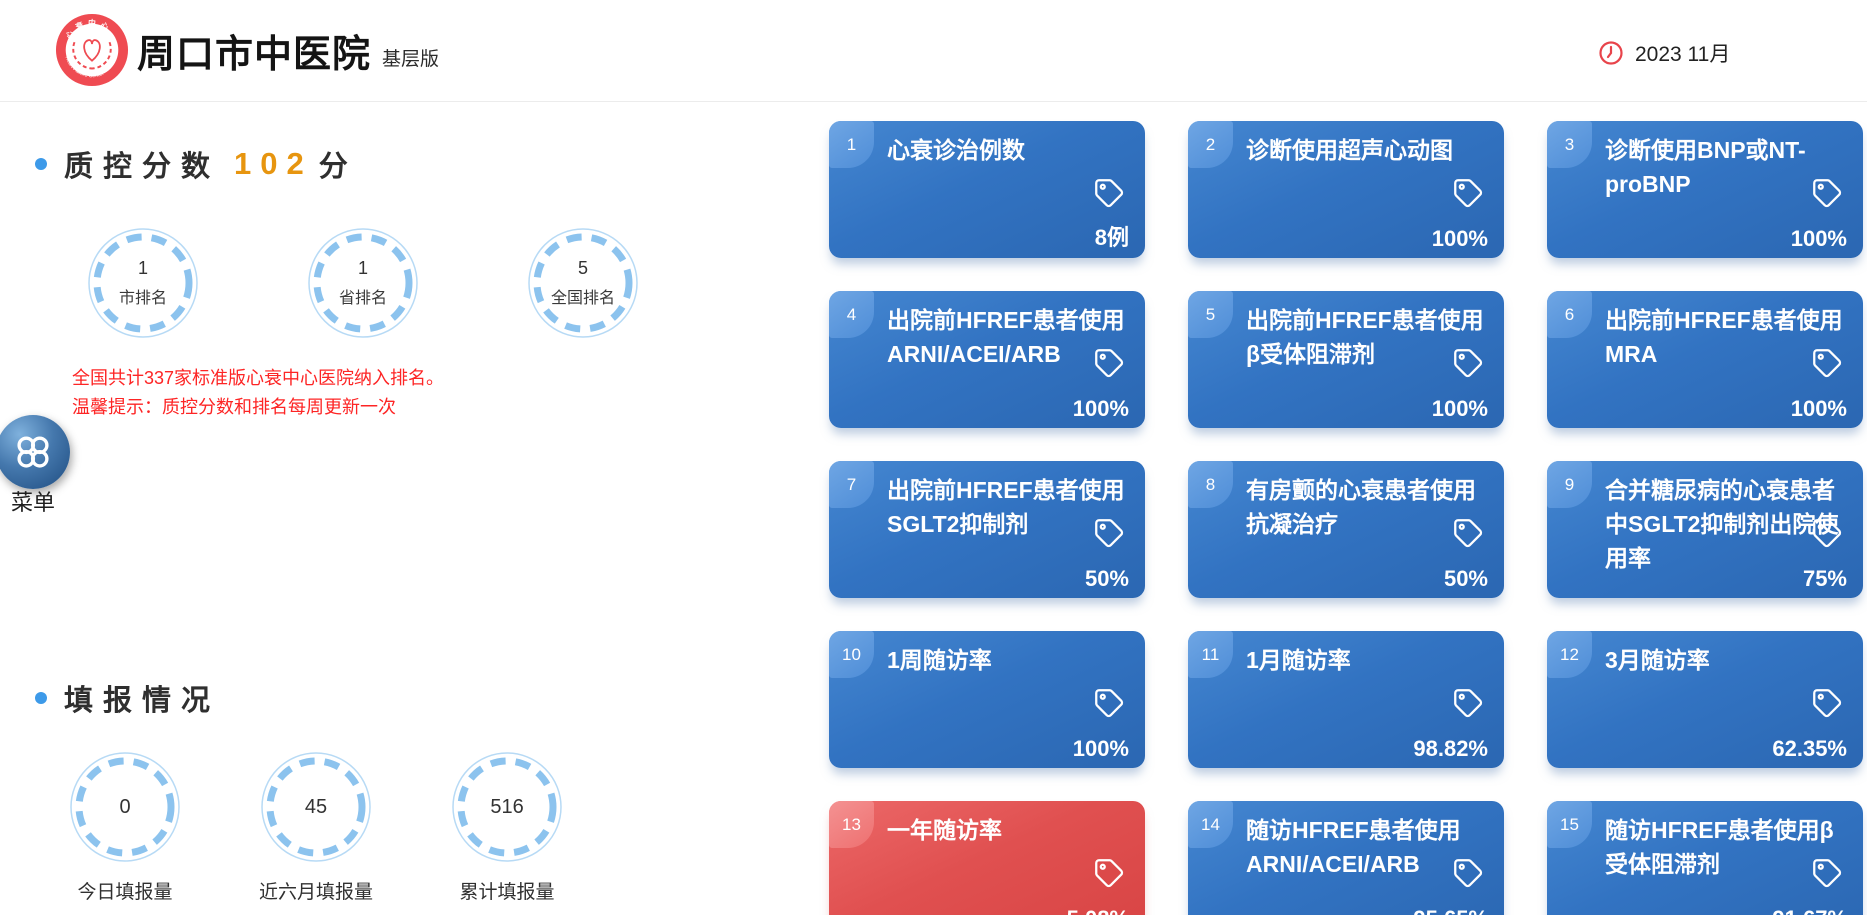  Describe the element at coordinates (1809, 910) in the screenshot. I see `metric-value: 91.67%` at that location.